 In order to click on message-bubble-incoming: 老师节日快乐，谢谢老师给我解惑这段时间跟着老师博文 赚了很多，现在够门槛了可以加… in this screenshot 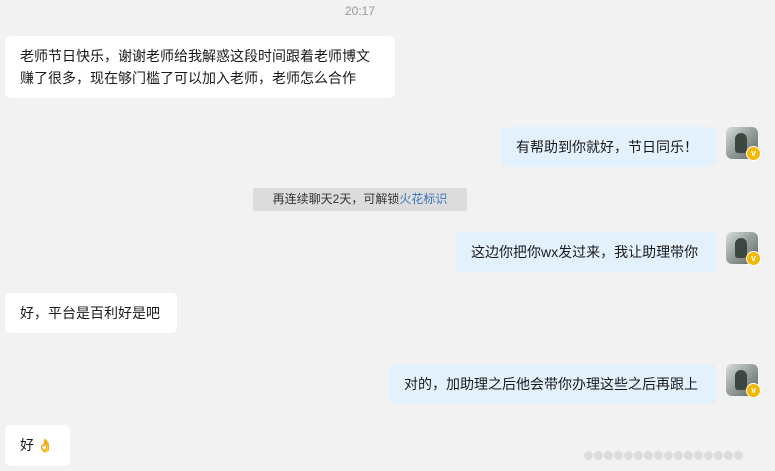, I will do `click(200, 67)`.